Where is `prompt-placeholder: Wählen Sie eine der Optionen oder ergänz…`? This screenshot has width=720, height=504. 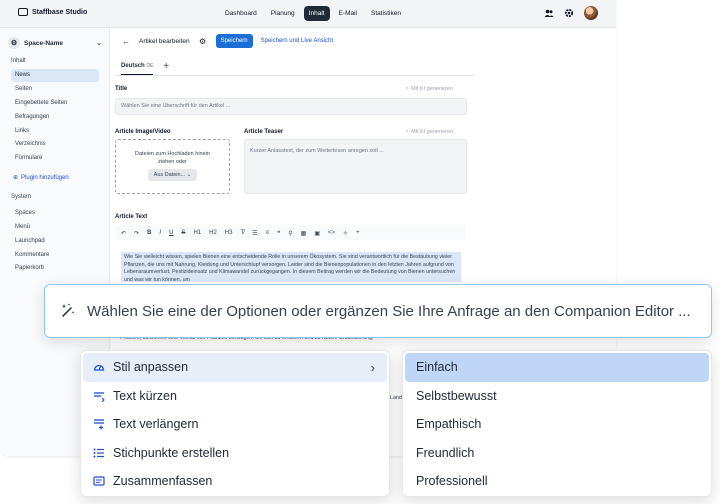 prompt-placeholder: Wählen Sie eine der Optionen oder ergänz… is located at coordinates (389, 311).